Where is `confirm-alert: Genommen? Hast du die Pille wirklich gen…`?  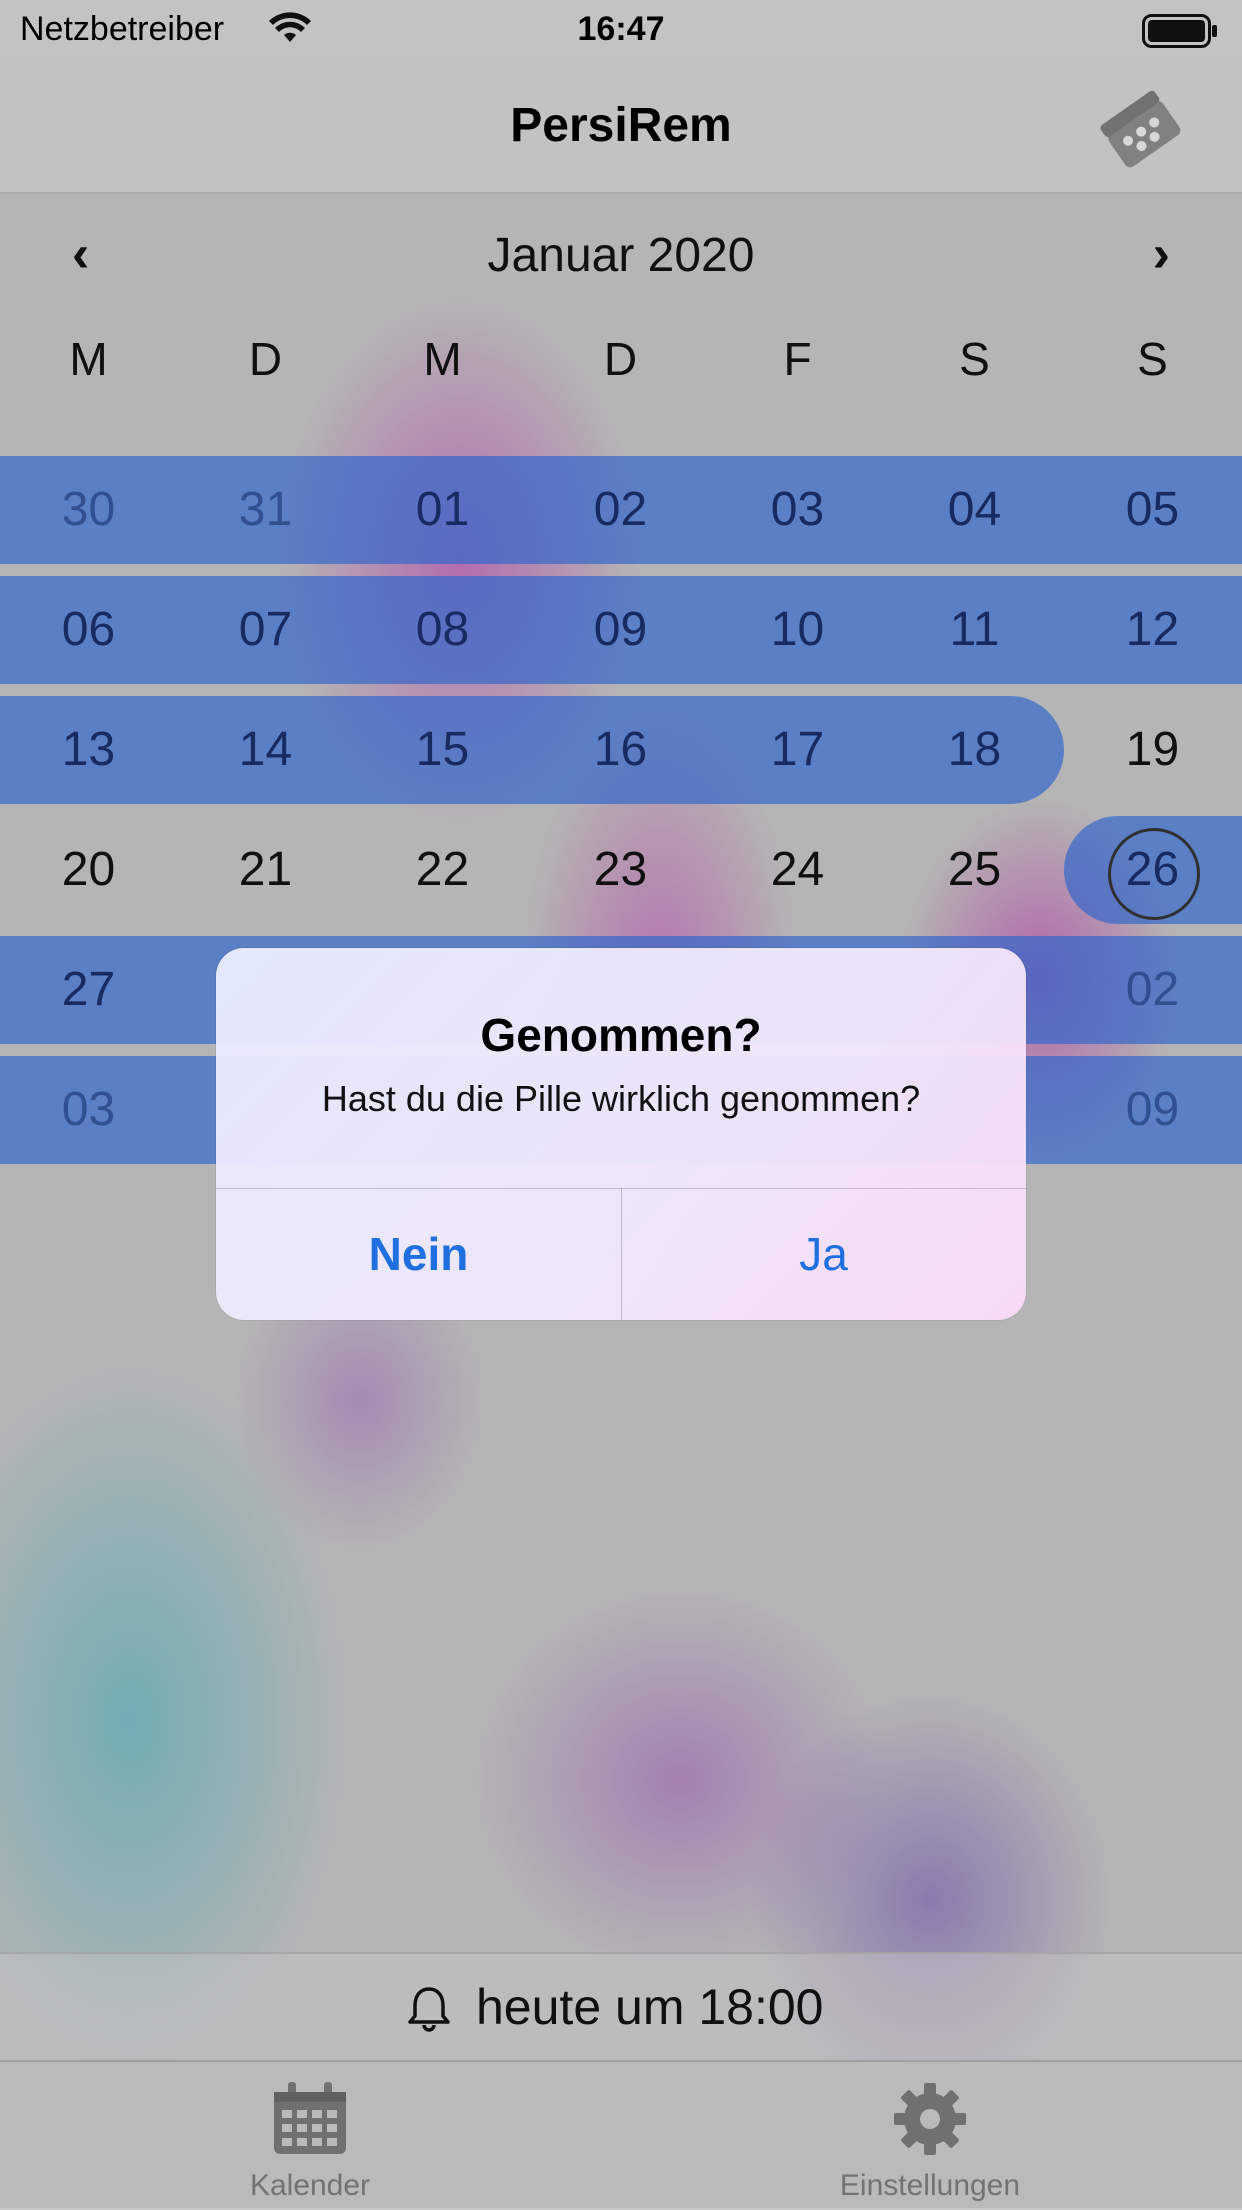 confirm-alert: Genommen? Hast du die Pille wirklich gen… is located at coordinates (621, 1134).